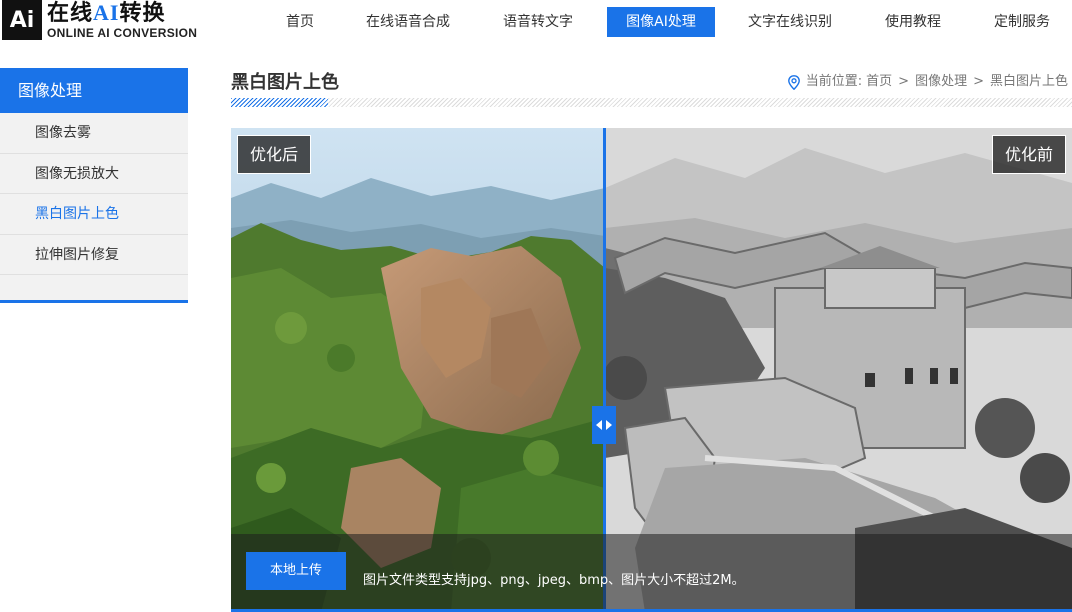  Describe the element at coordinates (94, 133) in the screenshot. I see `sidebar-item-dehaze: 图像去雾` at that location.